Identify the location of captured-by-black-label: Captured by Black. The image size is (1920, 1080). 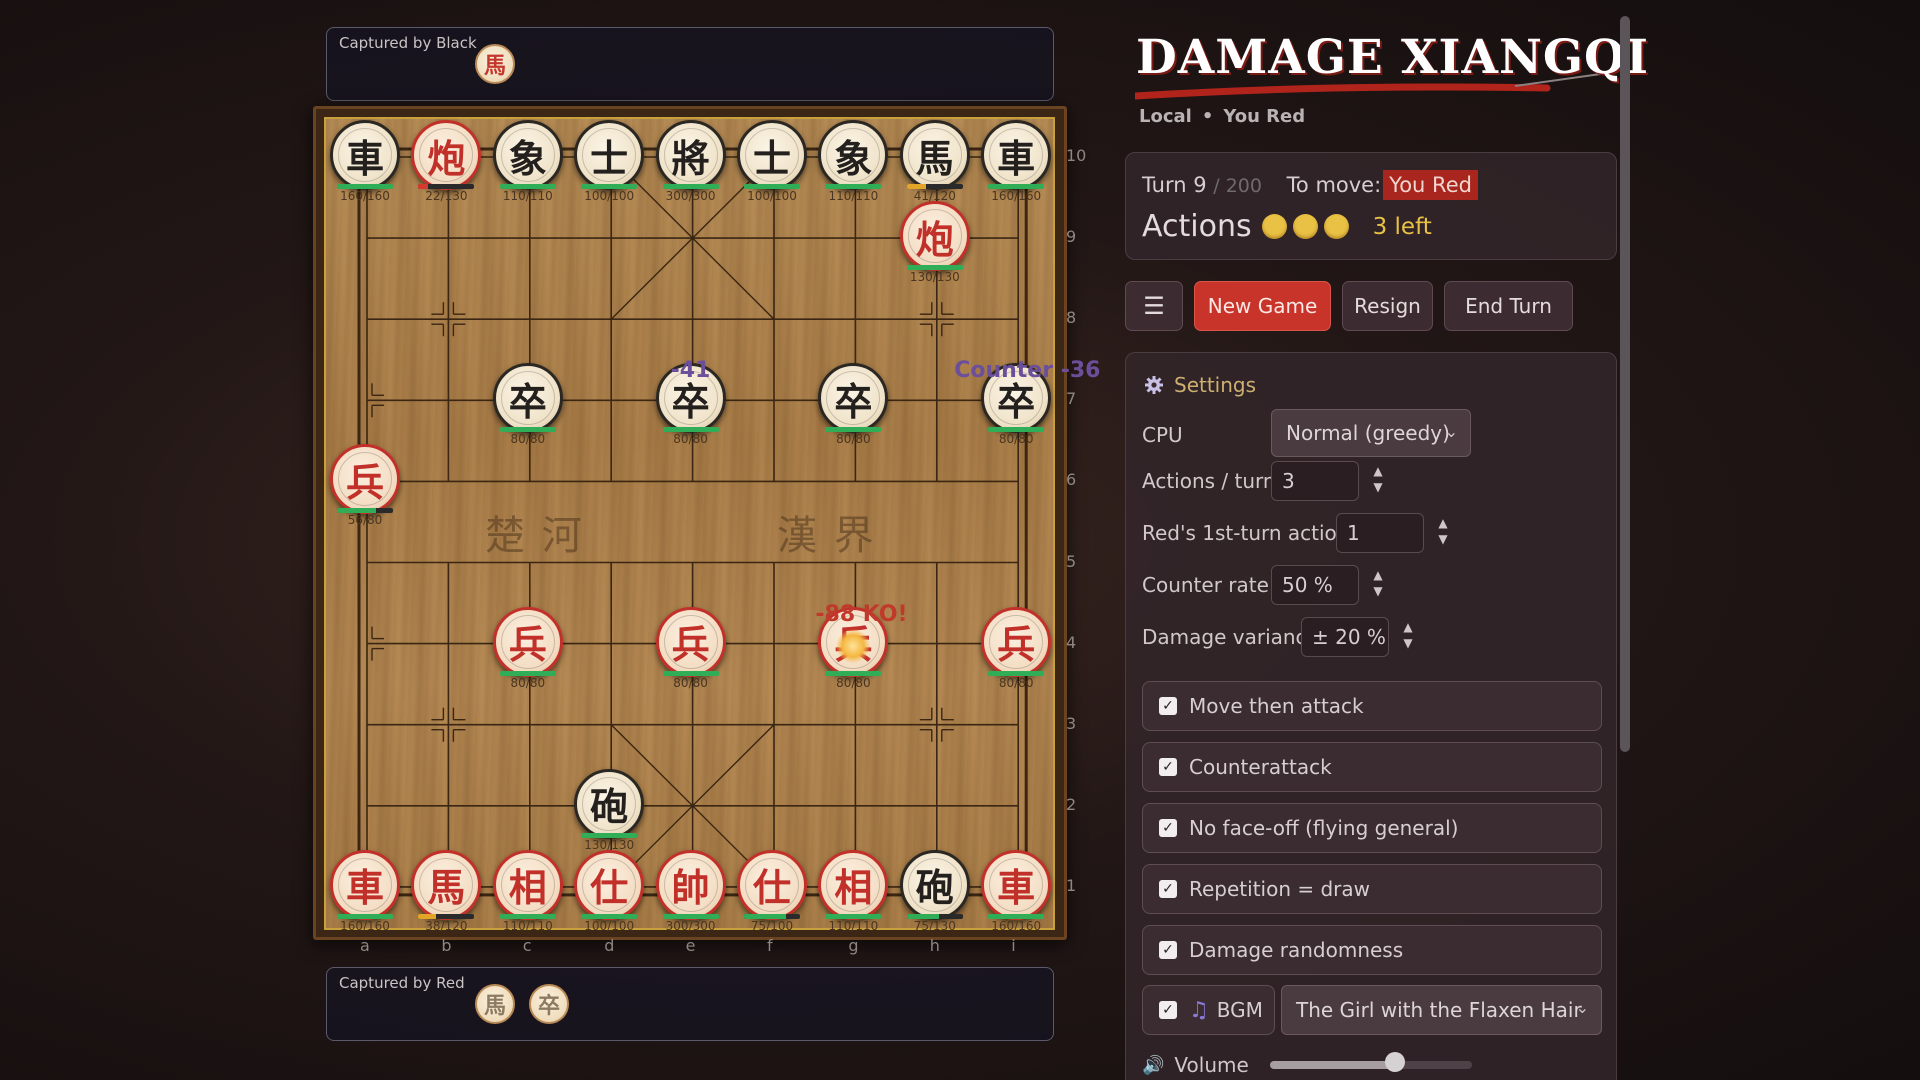
(408, 43).